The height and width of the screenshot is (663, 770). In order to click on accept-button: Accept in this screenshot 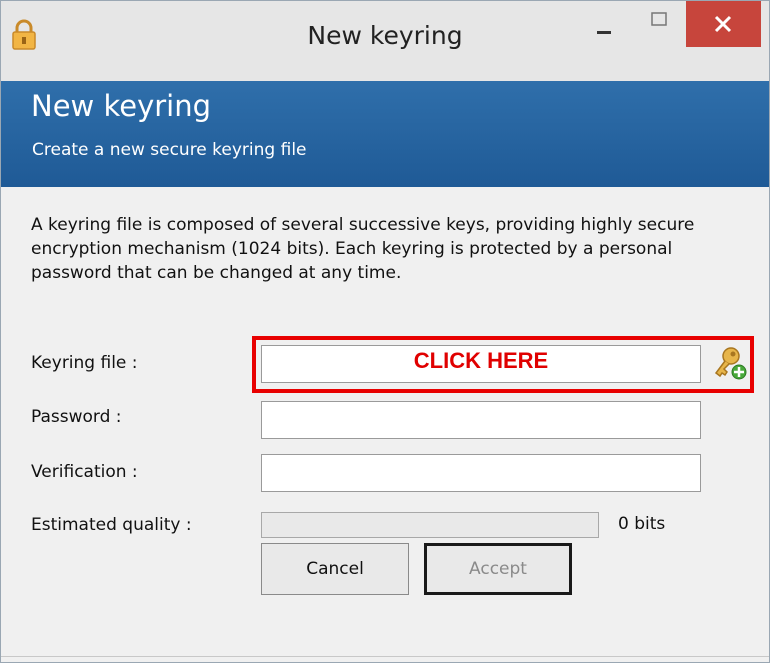, I will do `click(498, 569)`.